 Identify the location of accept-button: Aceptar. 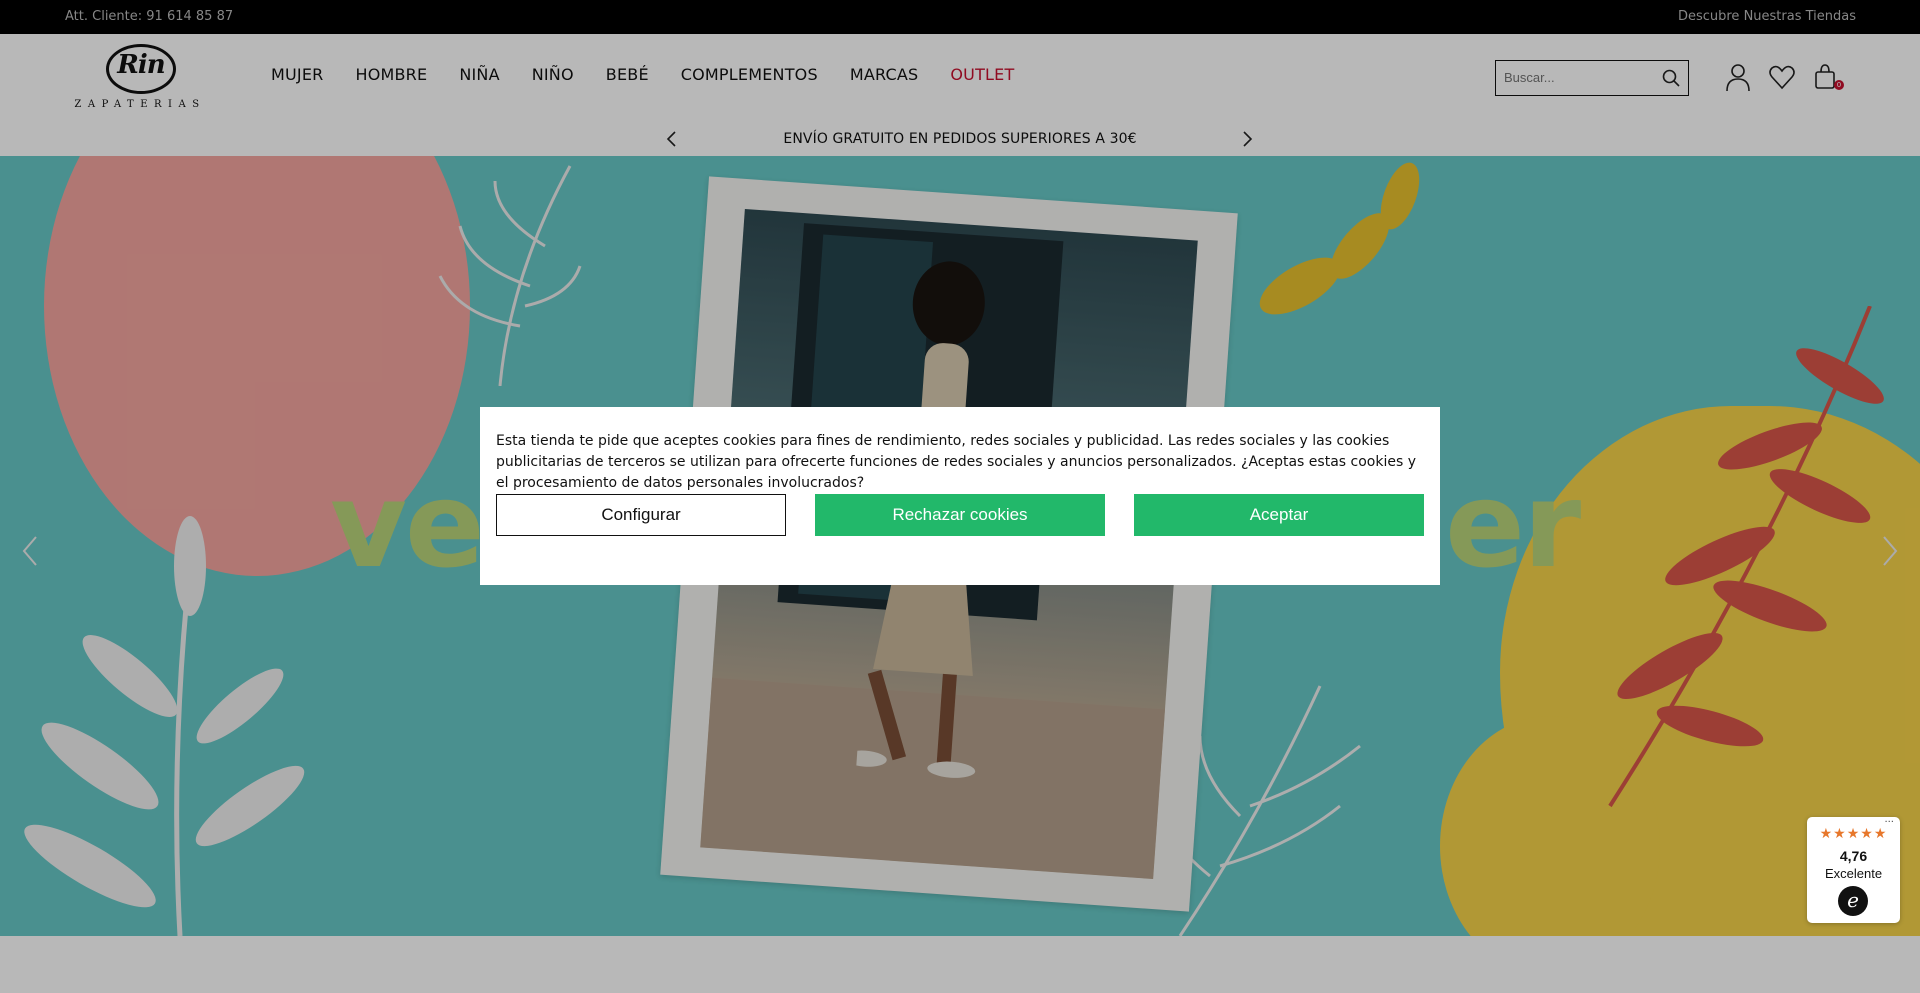
(1279, 515).